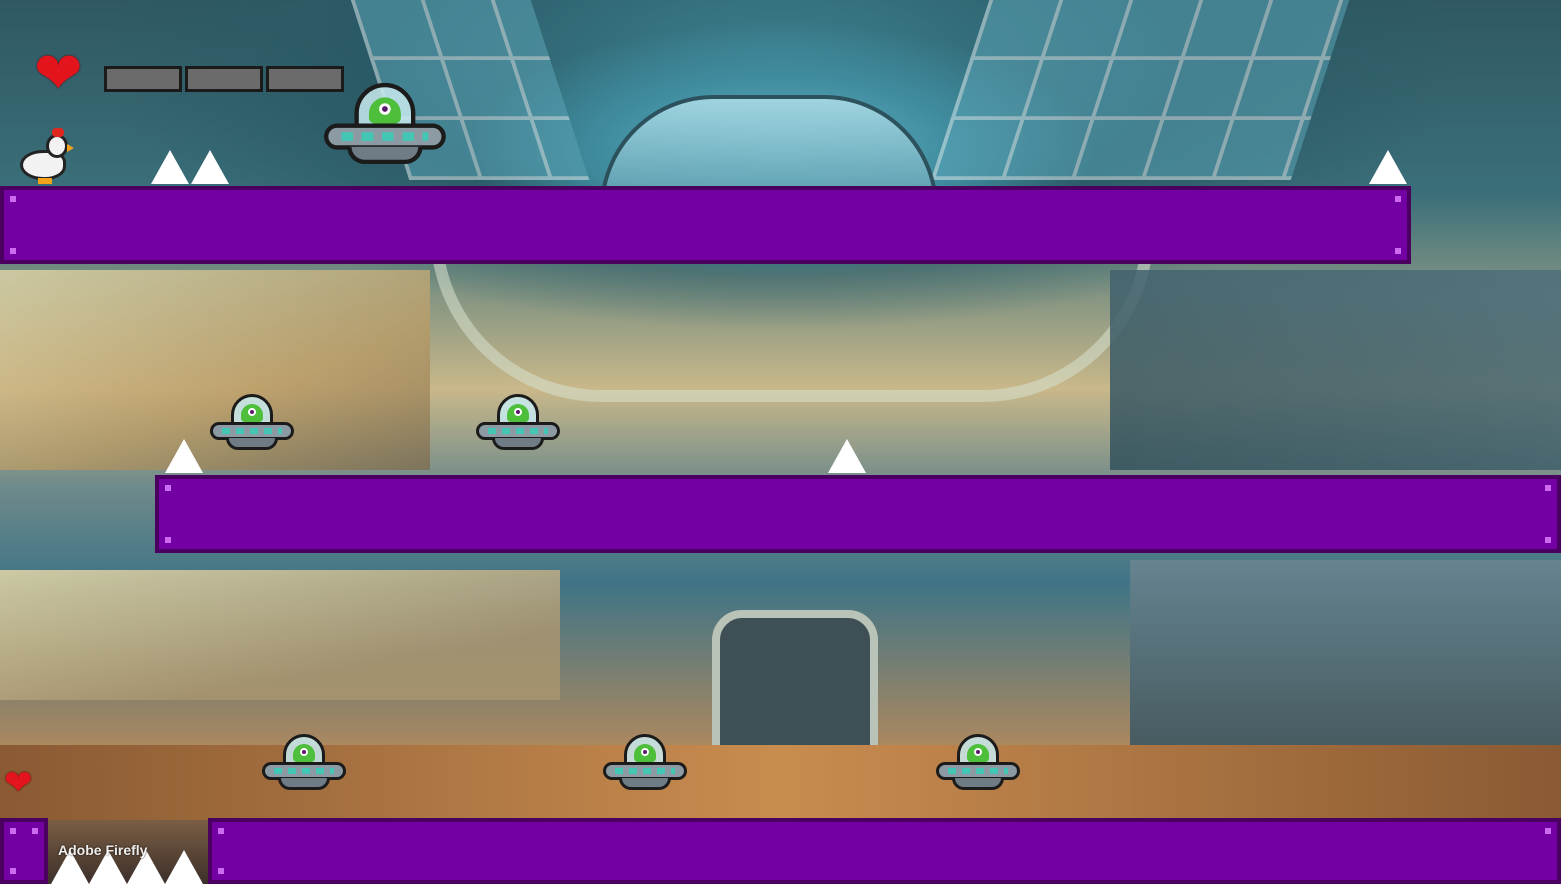 The image size is (1561, 884). Describe the element at coordinates (58, 132) in the screenshot. I see `chicken-comb` at that location.